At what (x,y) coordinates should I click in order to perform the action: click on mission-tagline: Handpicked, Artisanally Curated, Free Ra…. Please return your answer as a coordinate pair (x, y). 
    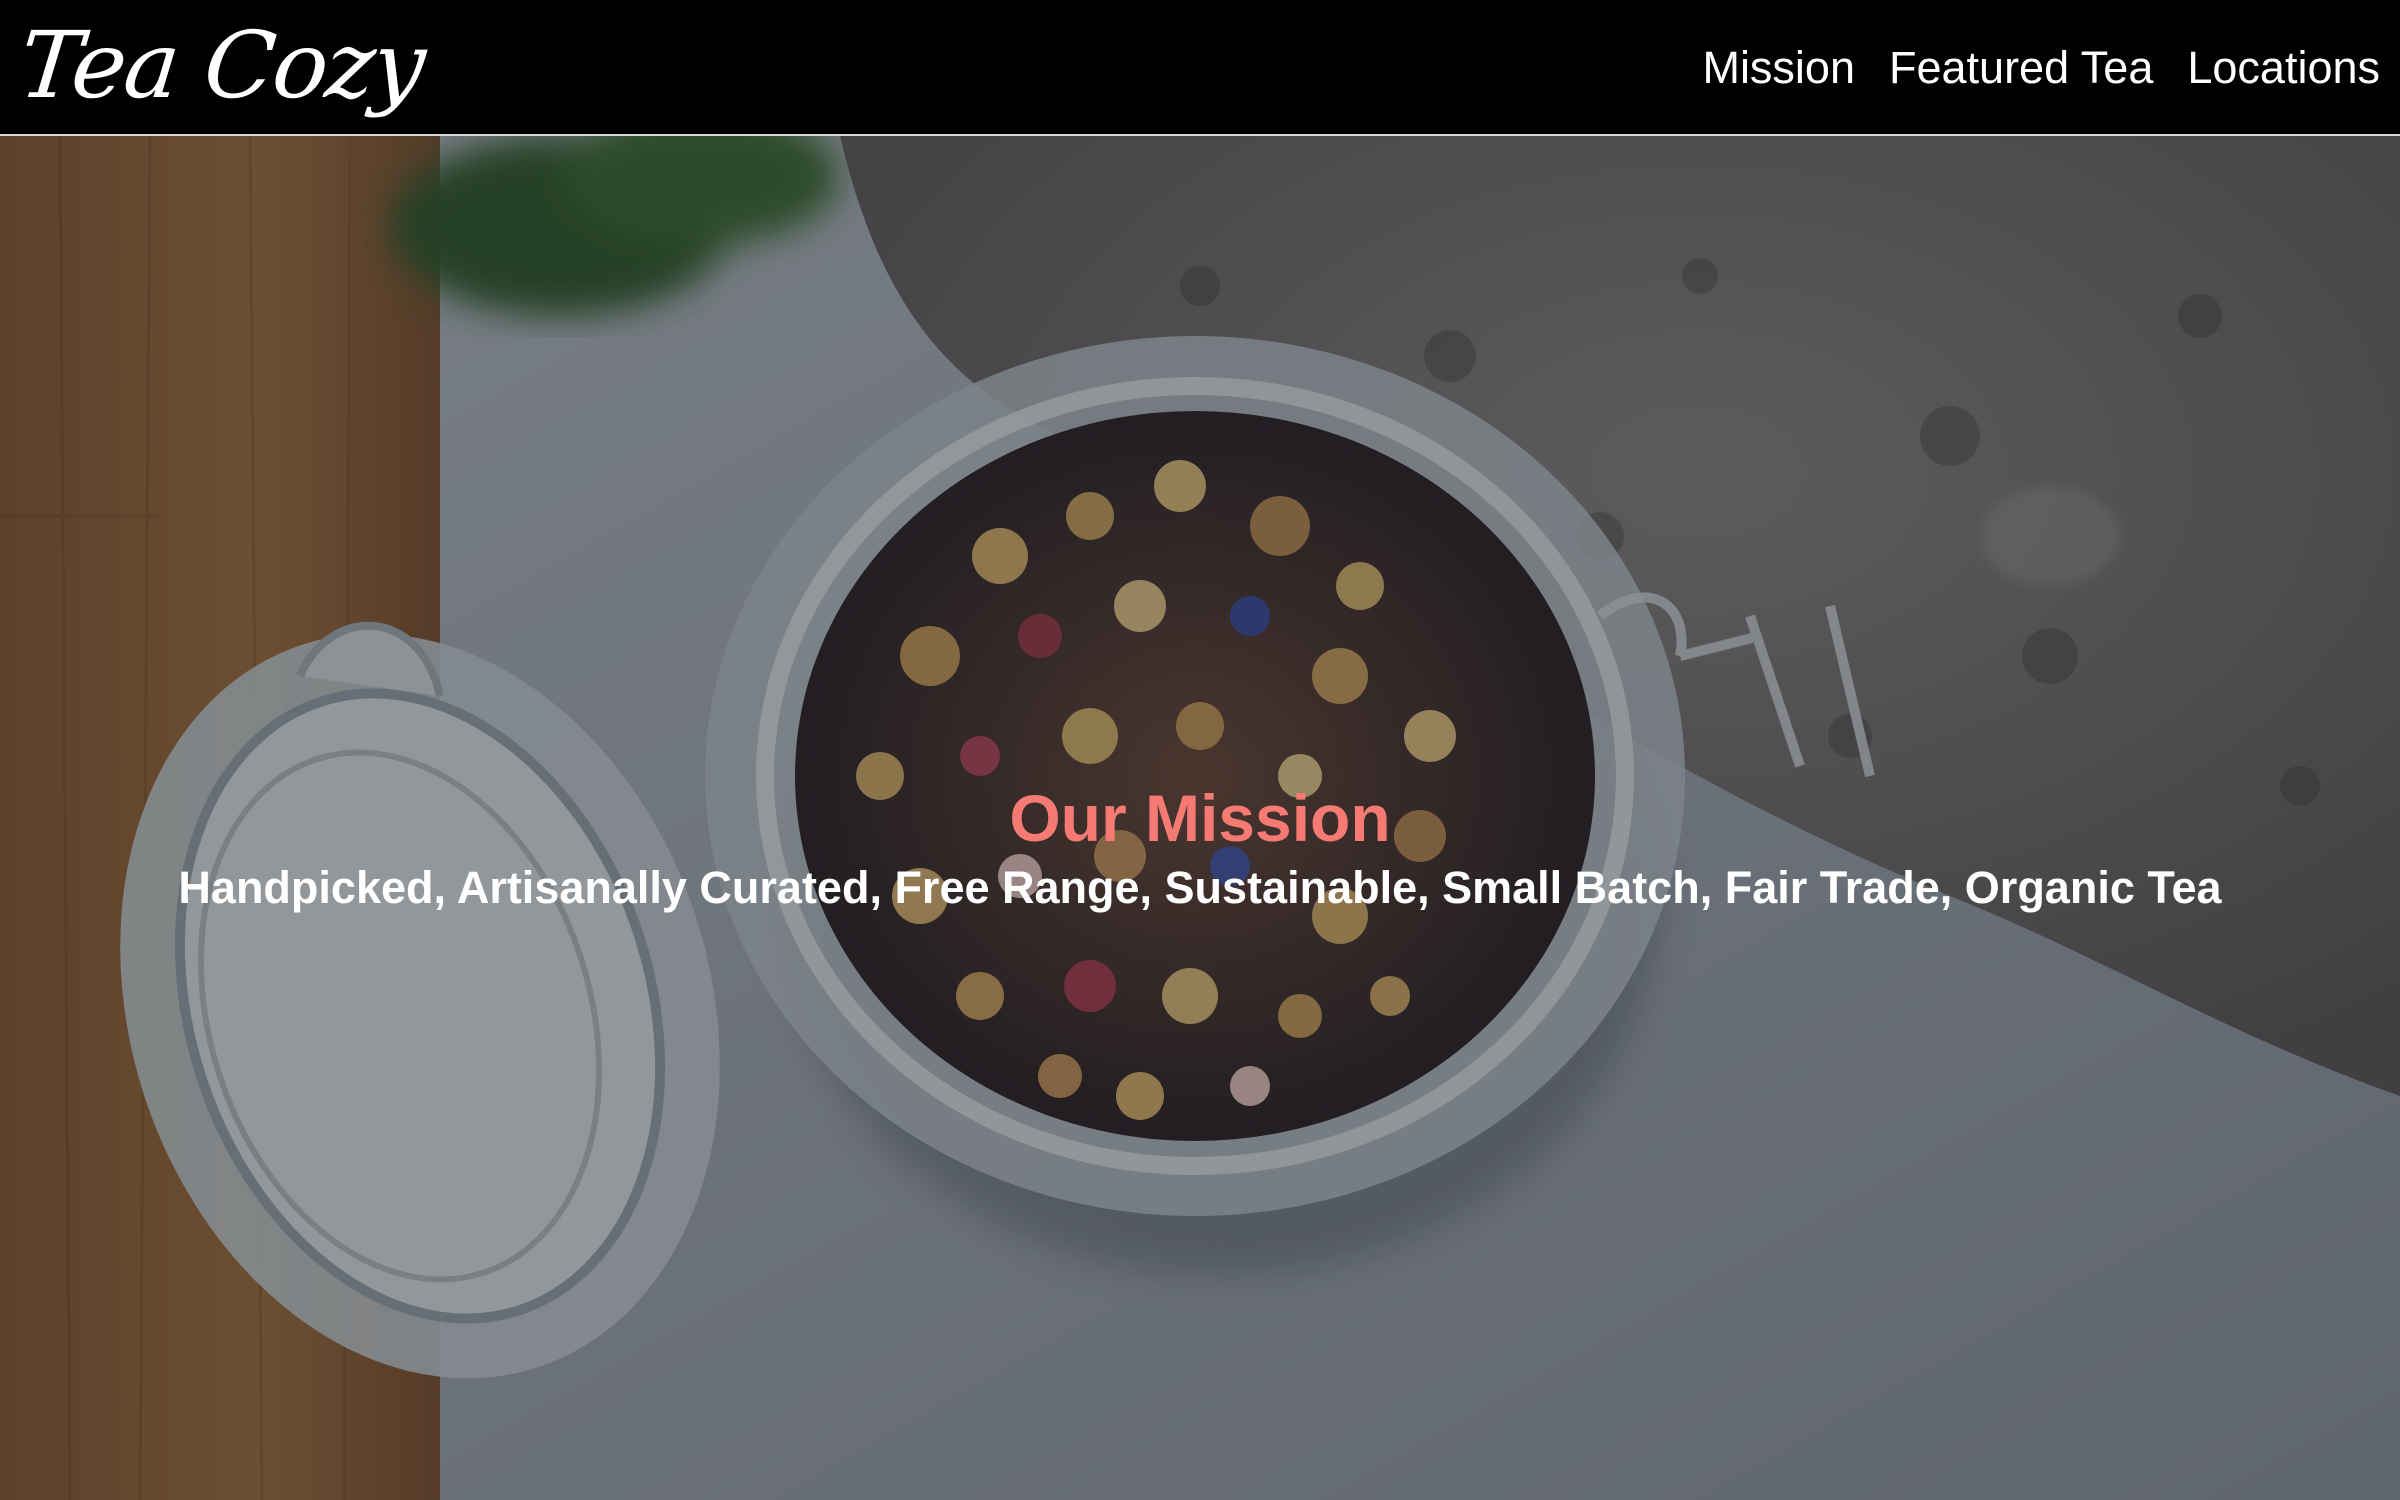
    Looking at the image, I should click on (1200, 887).